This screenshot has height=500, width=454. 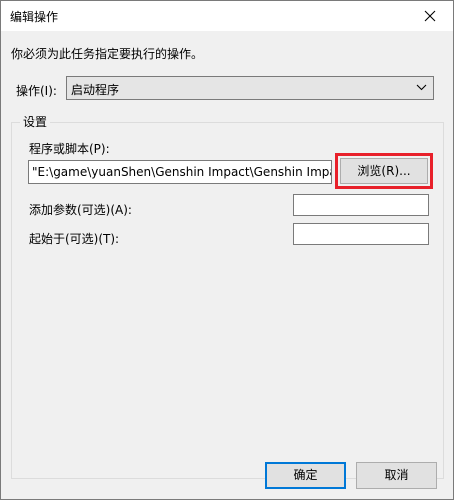 What do you see at coordinates (74, 239) in the screenshot?
I see `start-in-label: 起始于(可选)(T):` at bounding box center [74, 239].